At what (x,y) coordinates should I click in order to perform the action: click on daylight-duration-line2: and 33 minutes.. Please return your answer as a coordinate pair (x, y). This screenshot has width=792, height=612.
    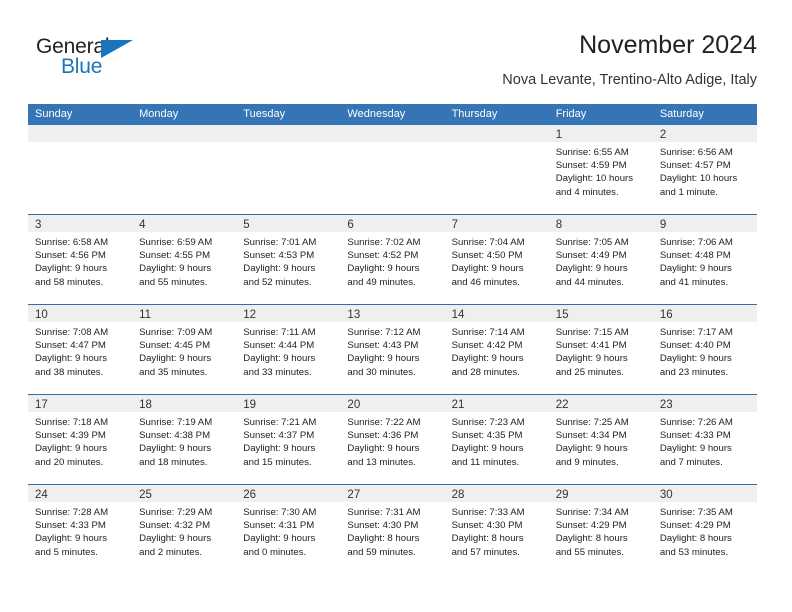
    Looking at the image, I should click on (277, 372).